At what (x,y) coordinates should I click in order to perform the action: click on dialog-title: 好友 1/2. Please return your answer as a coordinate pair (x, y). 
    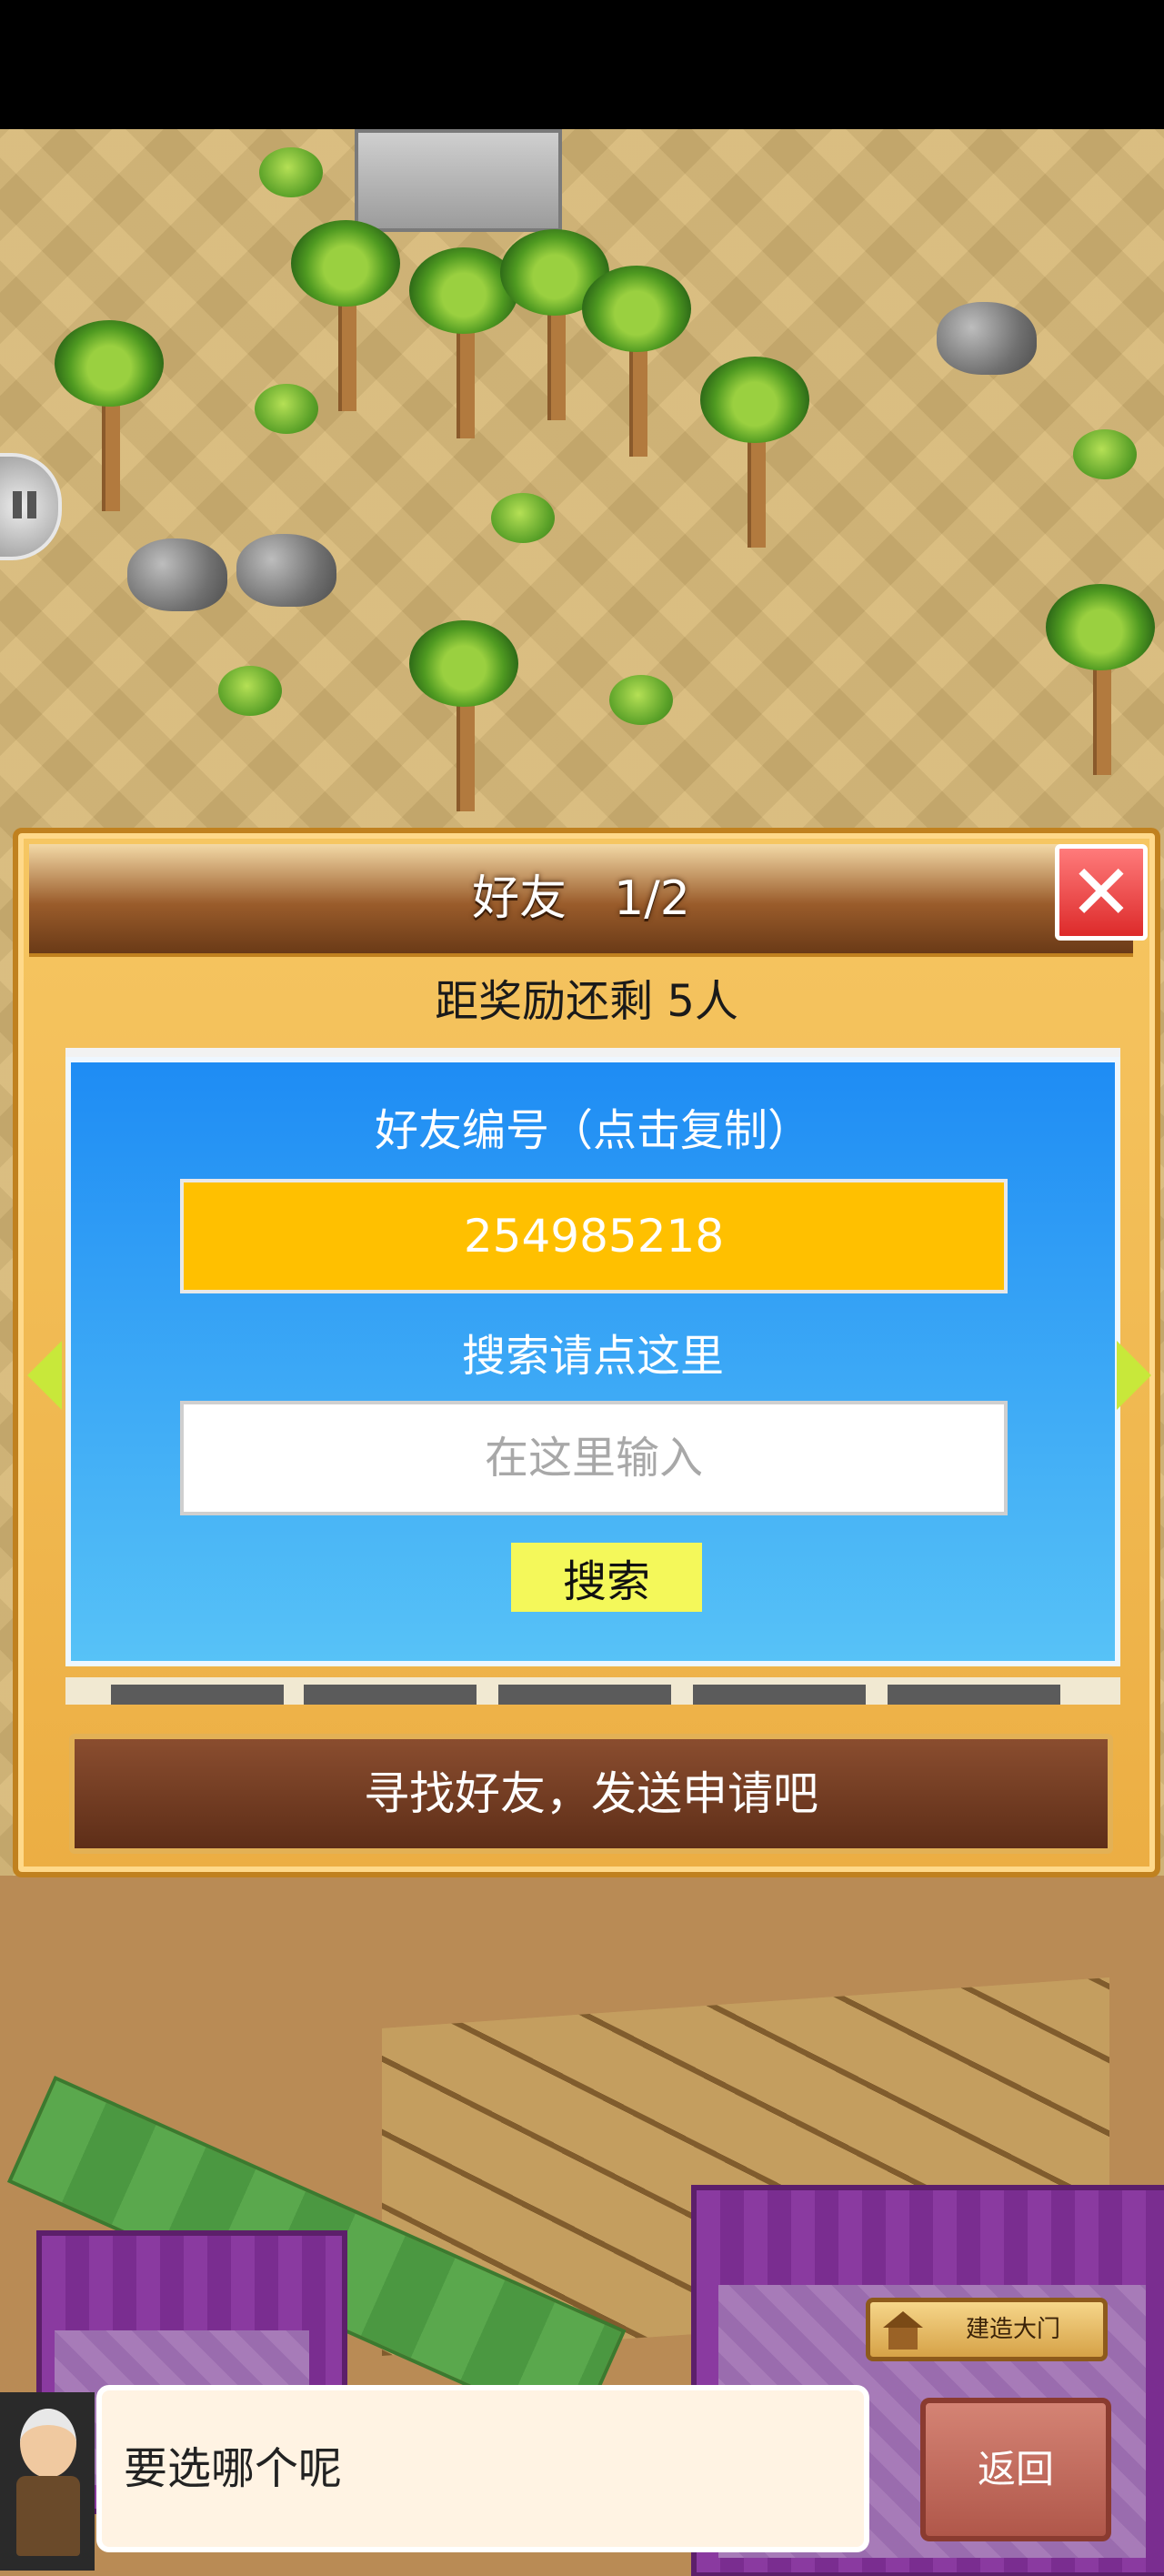
    Looking at the image, I should click on (581, 898).